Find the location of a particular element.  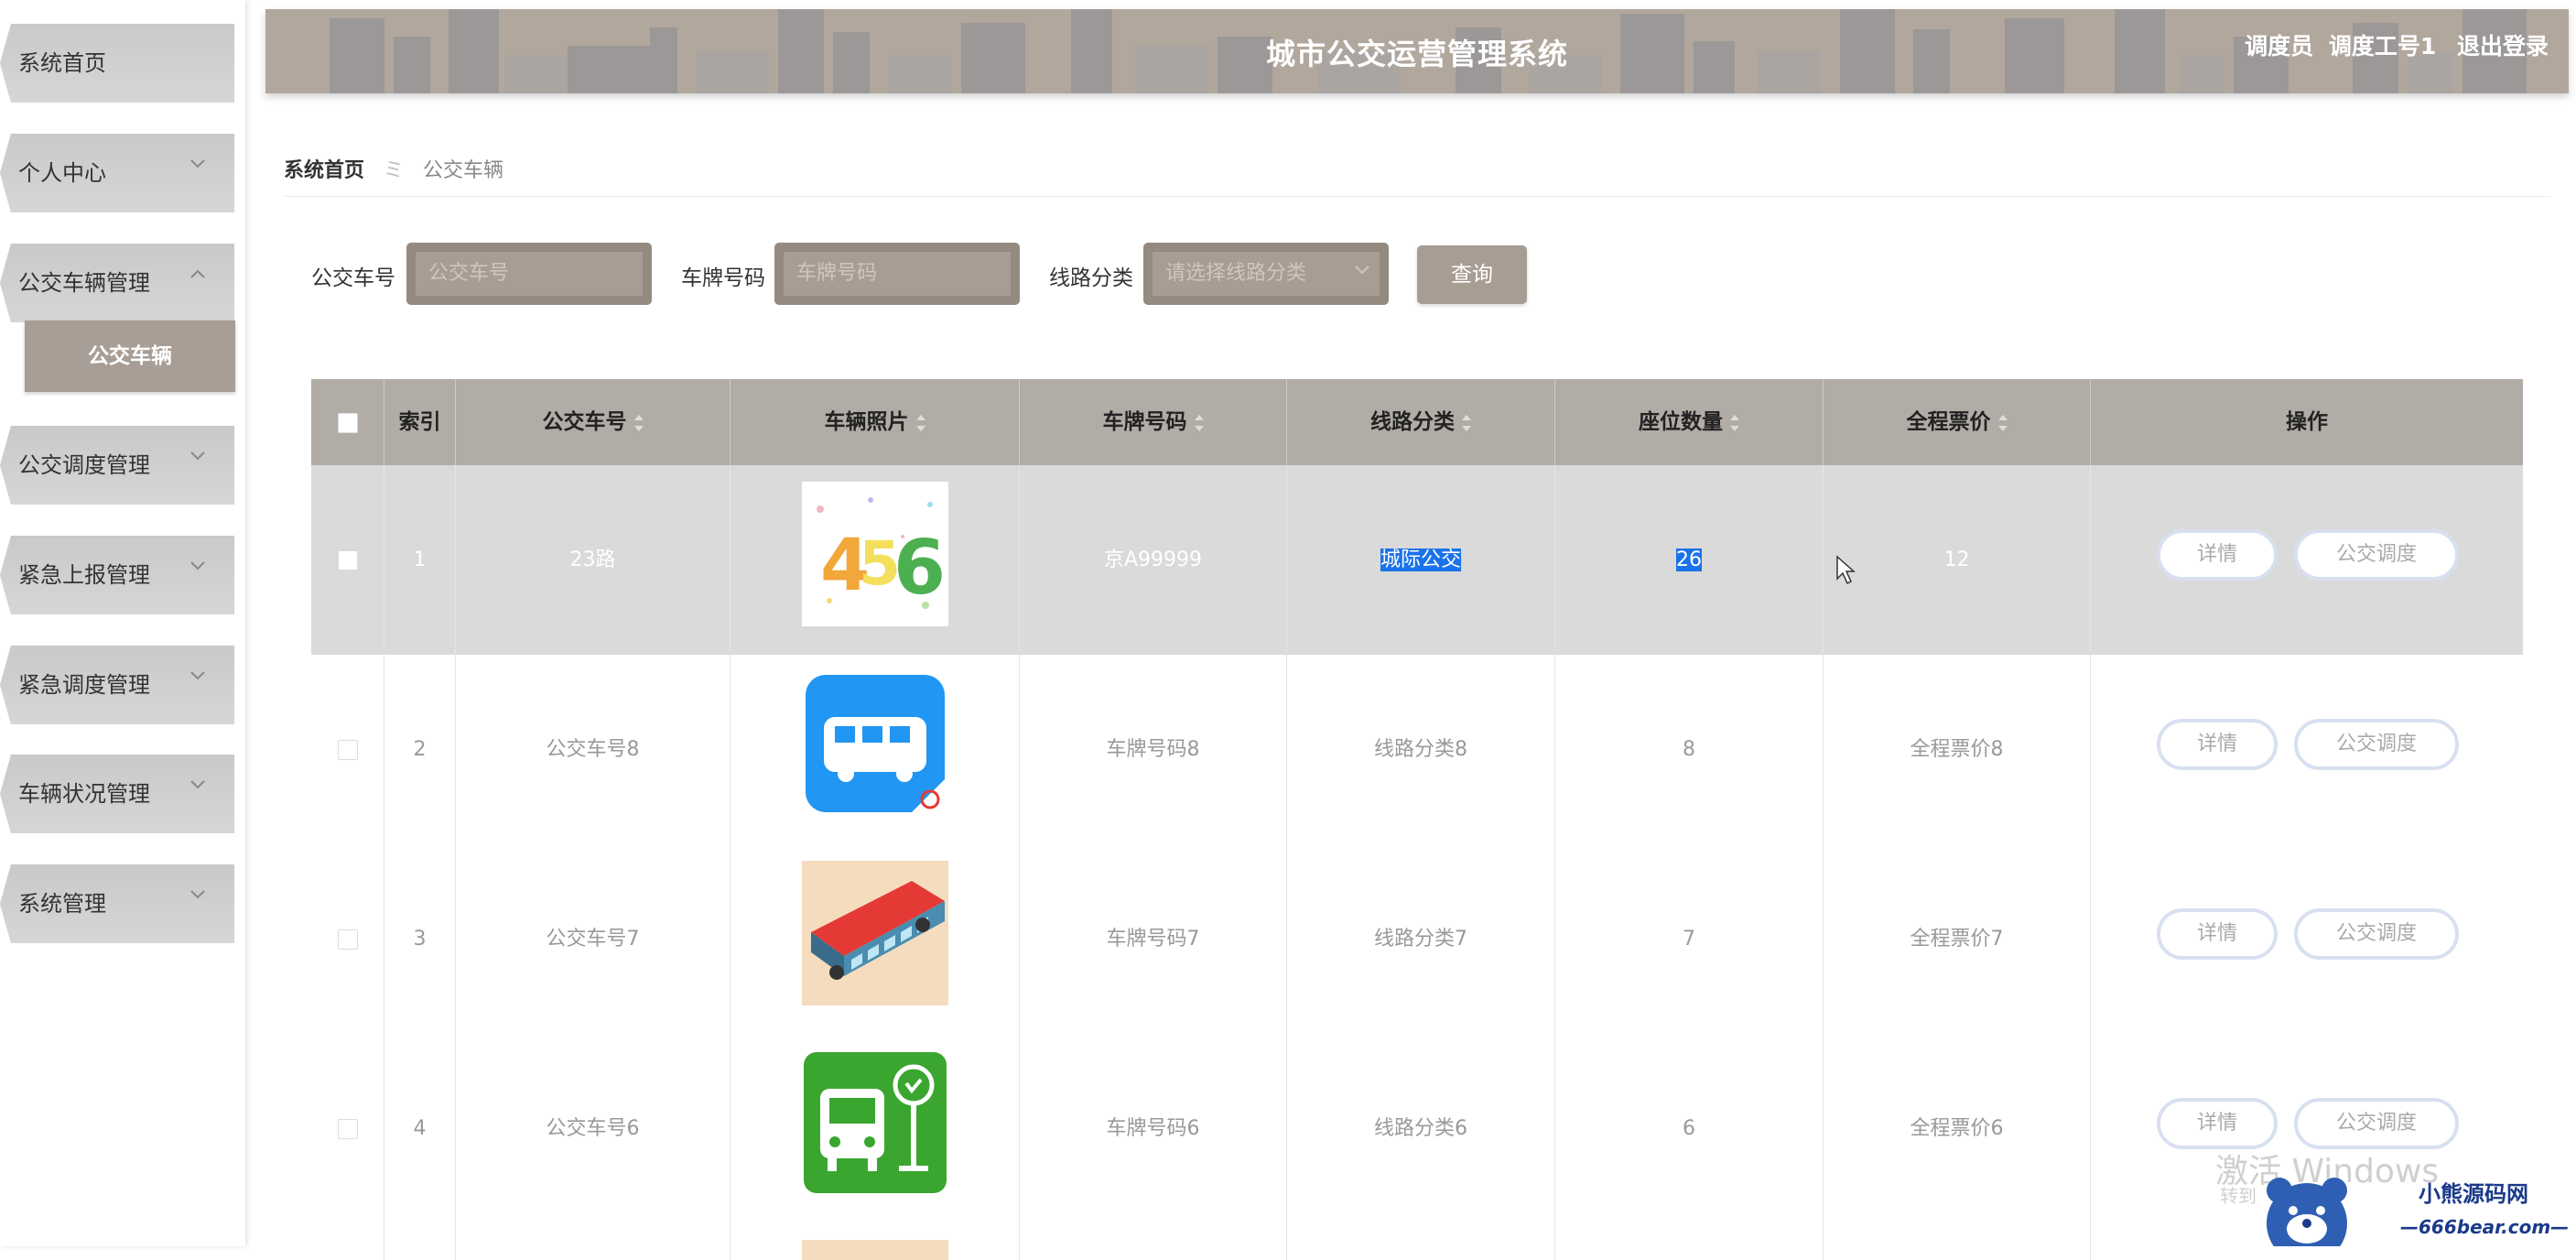

table-row: 4 公交车号6 车牌号码6 线路分类6 6 全程票价6 详情 公交调度 is located at coordinates (1417, 1129).